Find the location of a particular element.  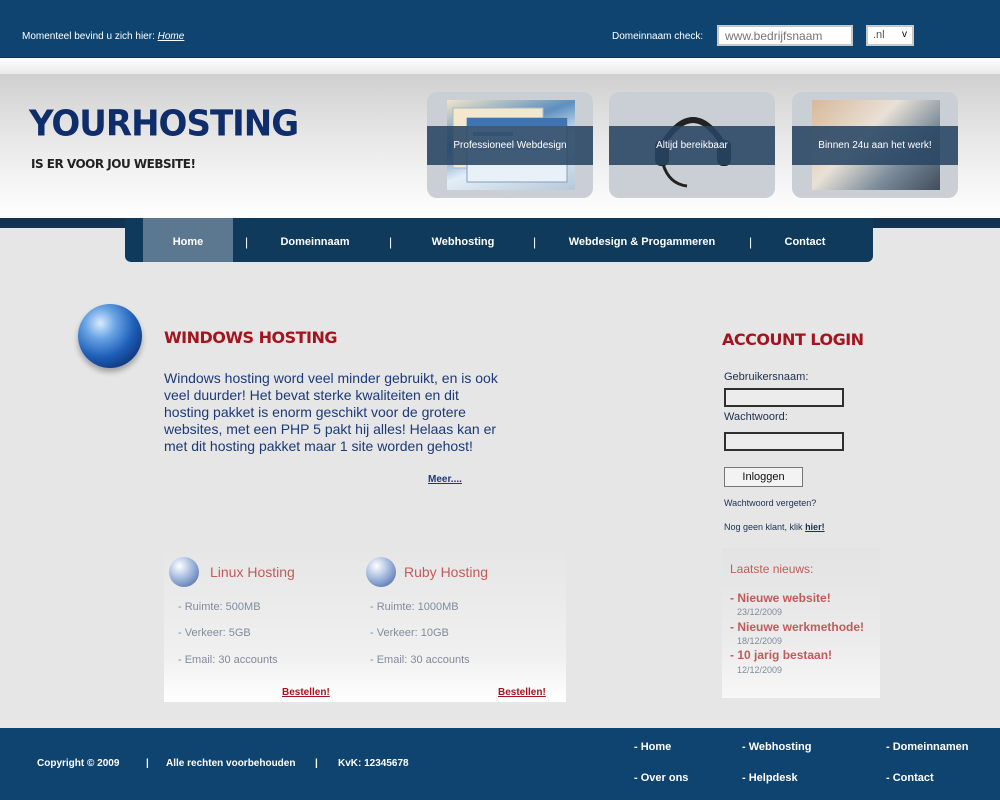

feature-24u: Binnen 24u aan het werk! is located at coordinates (875, 145).